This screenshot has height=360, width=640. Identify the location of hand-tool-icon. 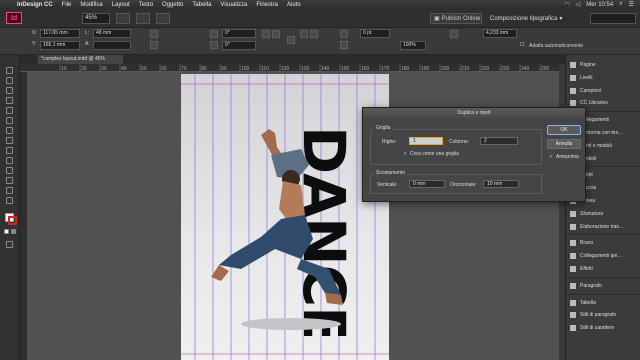
(9, 190).